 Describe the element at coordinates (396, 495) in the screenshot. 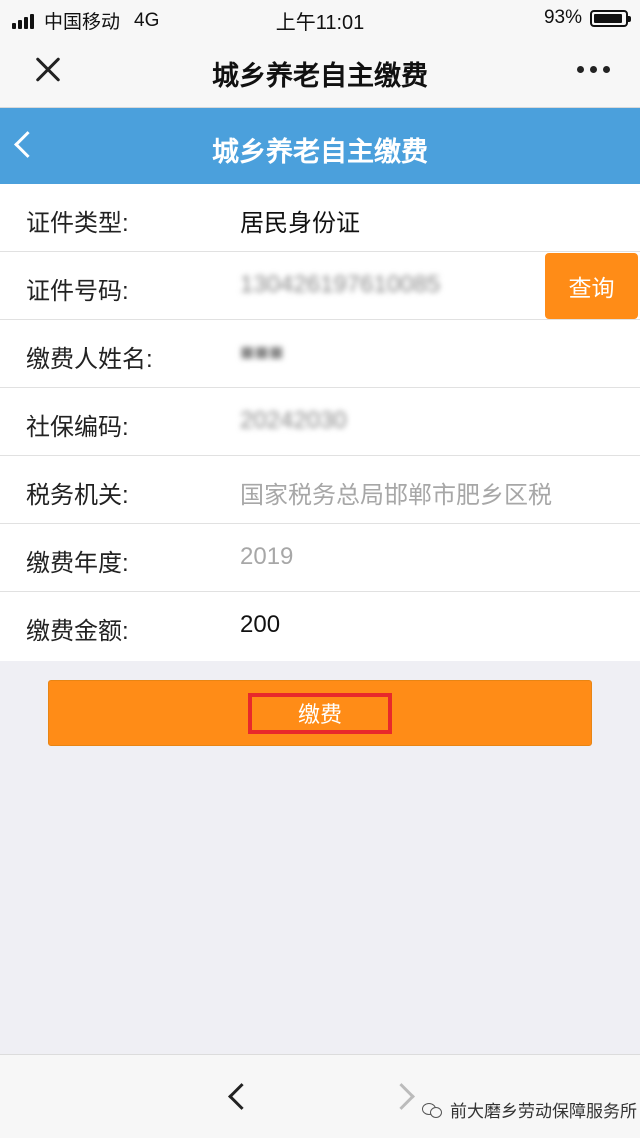

I see `tax-office-value: 国家税务总局邯郸市肥乡区税` at that location.